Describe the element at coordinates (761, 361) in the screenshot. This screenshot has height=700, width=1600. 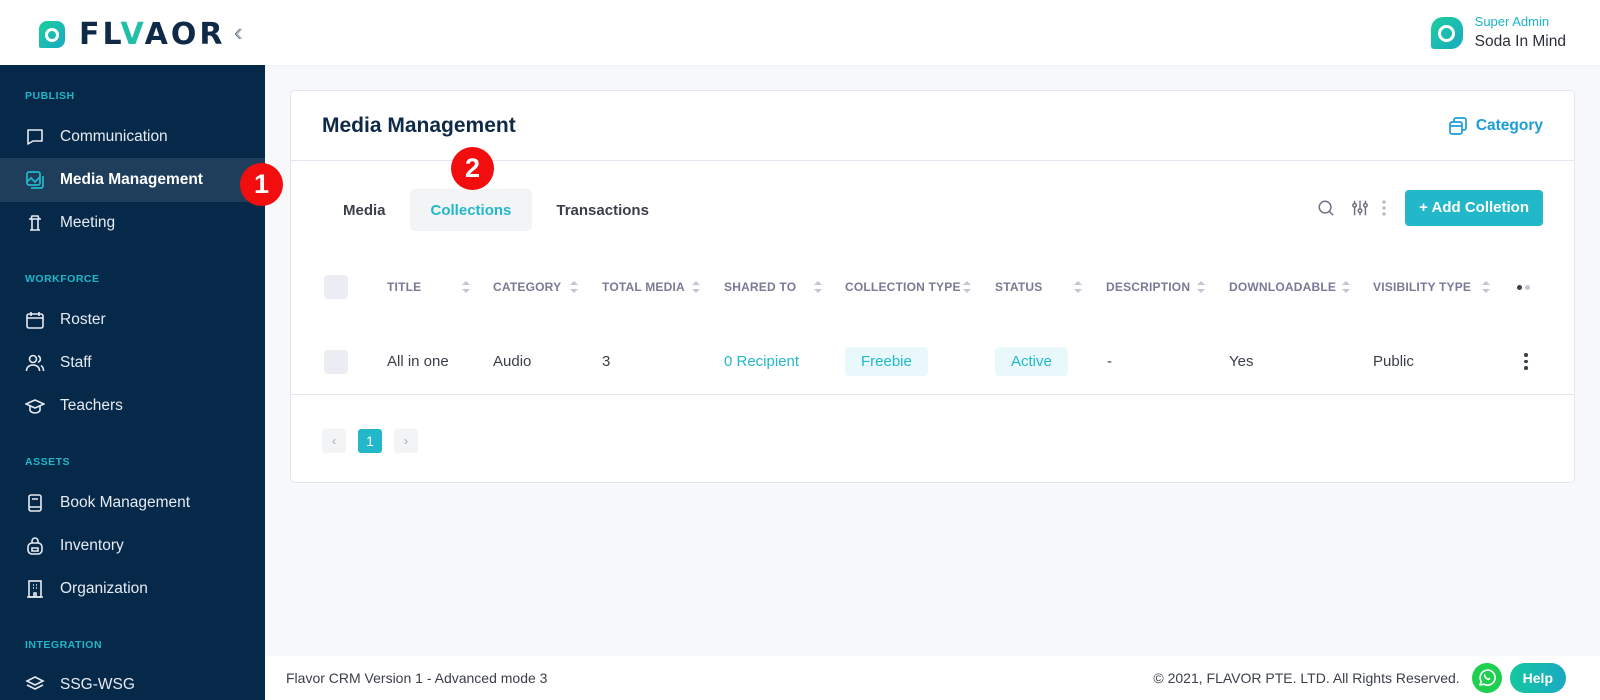
I see `shared-to-link: 0 Recipient` at that location.